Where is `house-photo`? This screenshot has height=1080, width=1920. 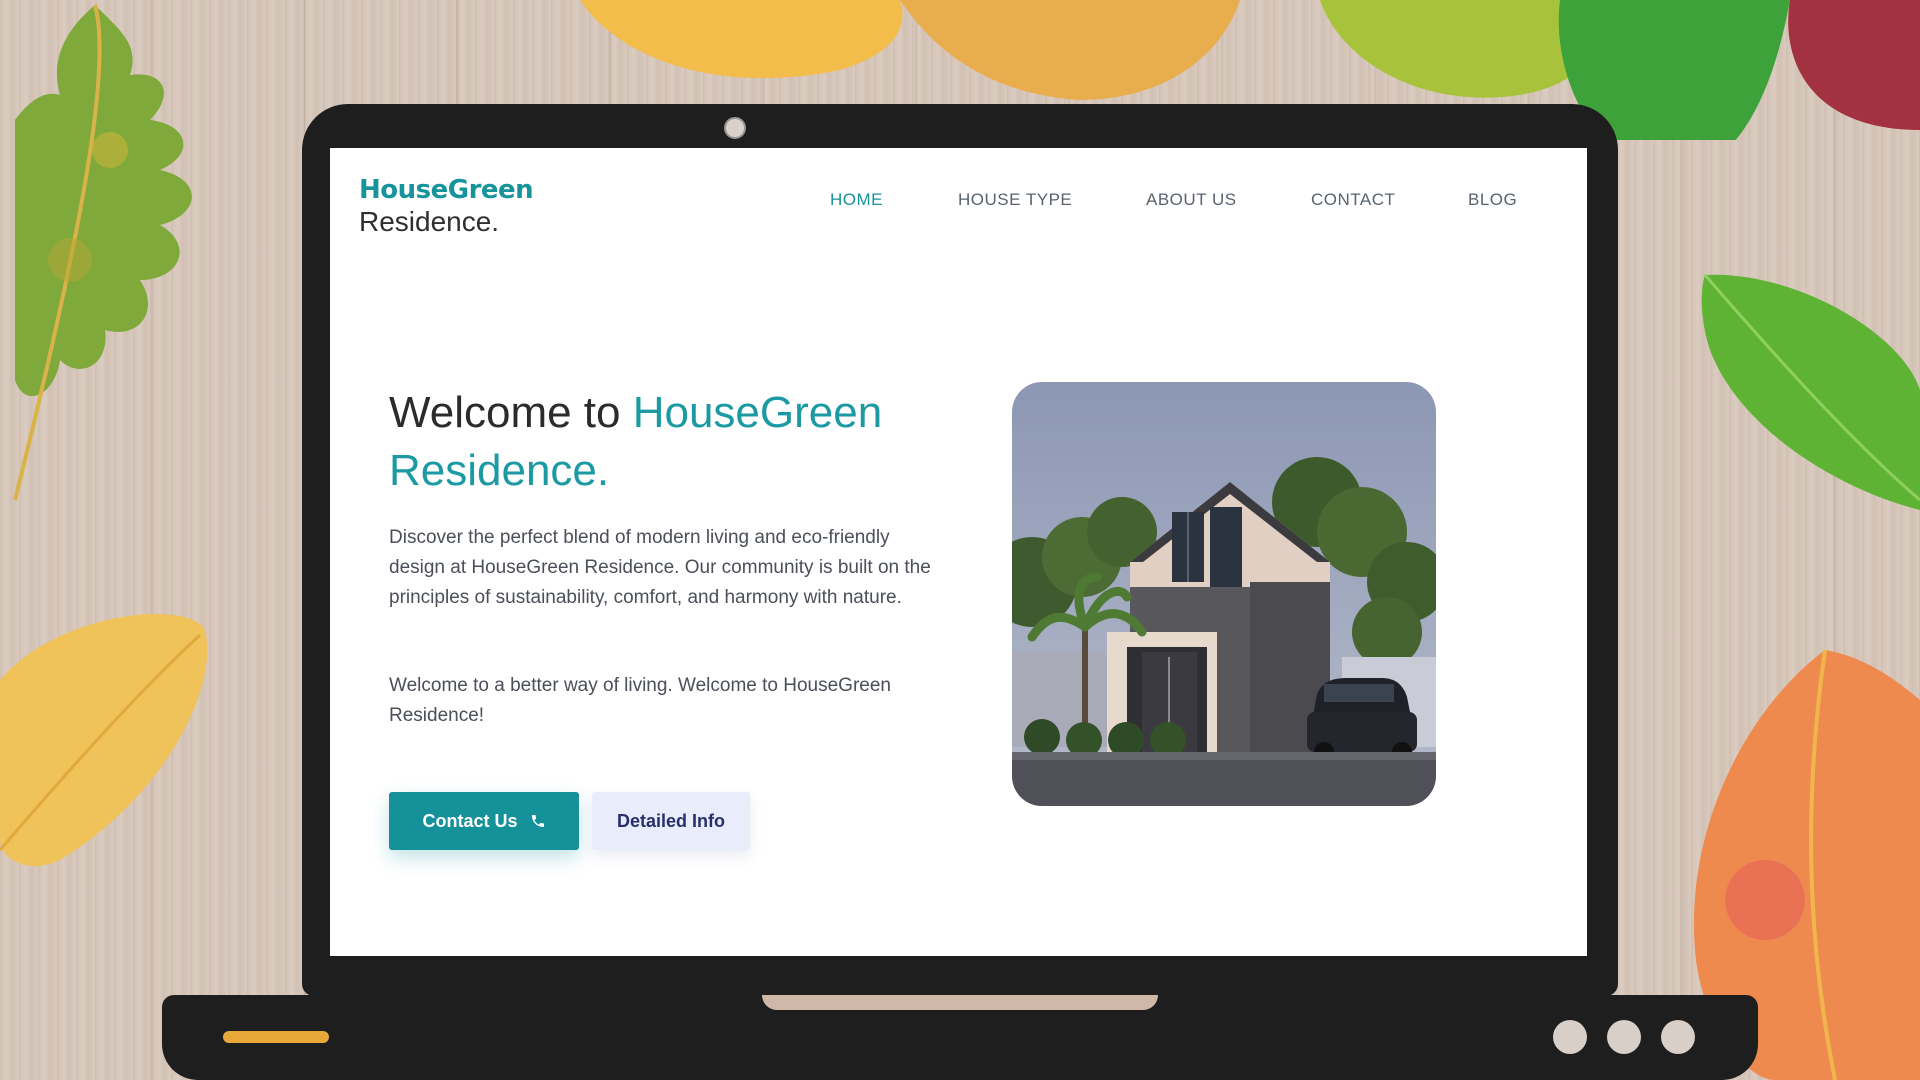
house-photo is located at coordinates (1224, 594).